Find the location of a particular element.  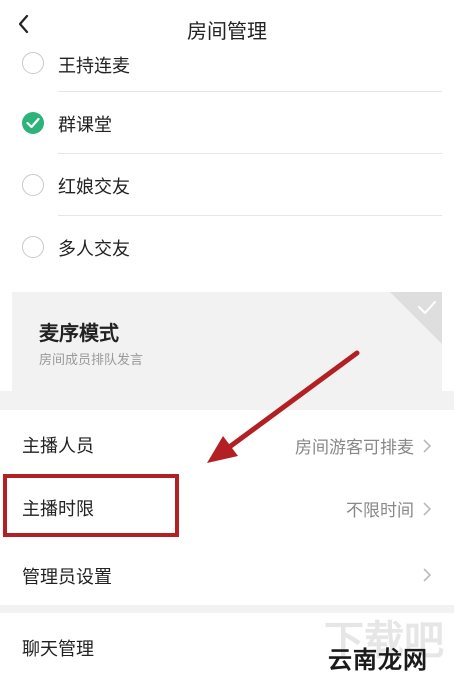

row-label: 管理员设置 is located at coordinates (67, 577).